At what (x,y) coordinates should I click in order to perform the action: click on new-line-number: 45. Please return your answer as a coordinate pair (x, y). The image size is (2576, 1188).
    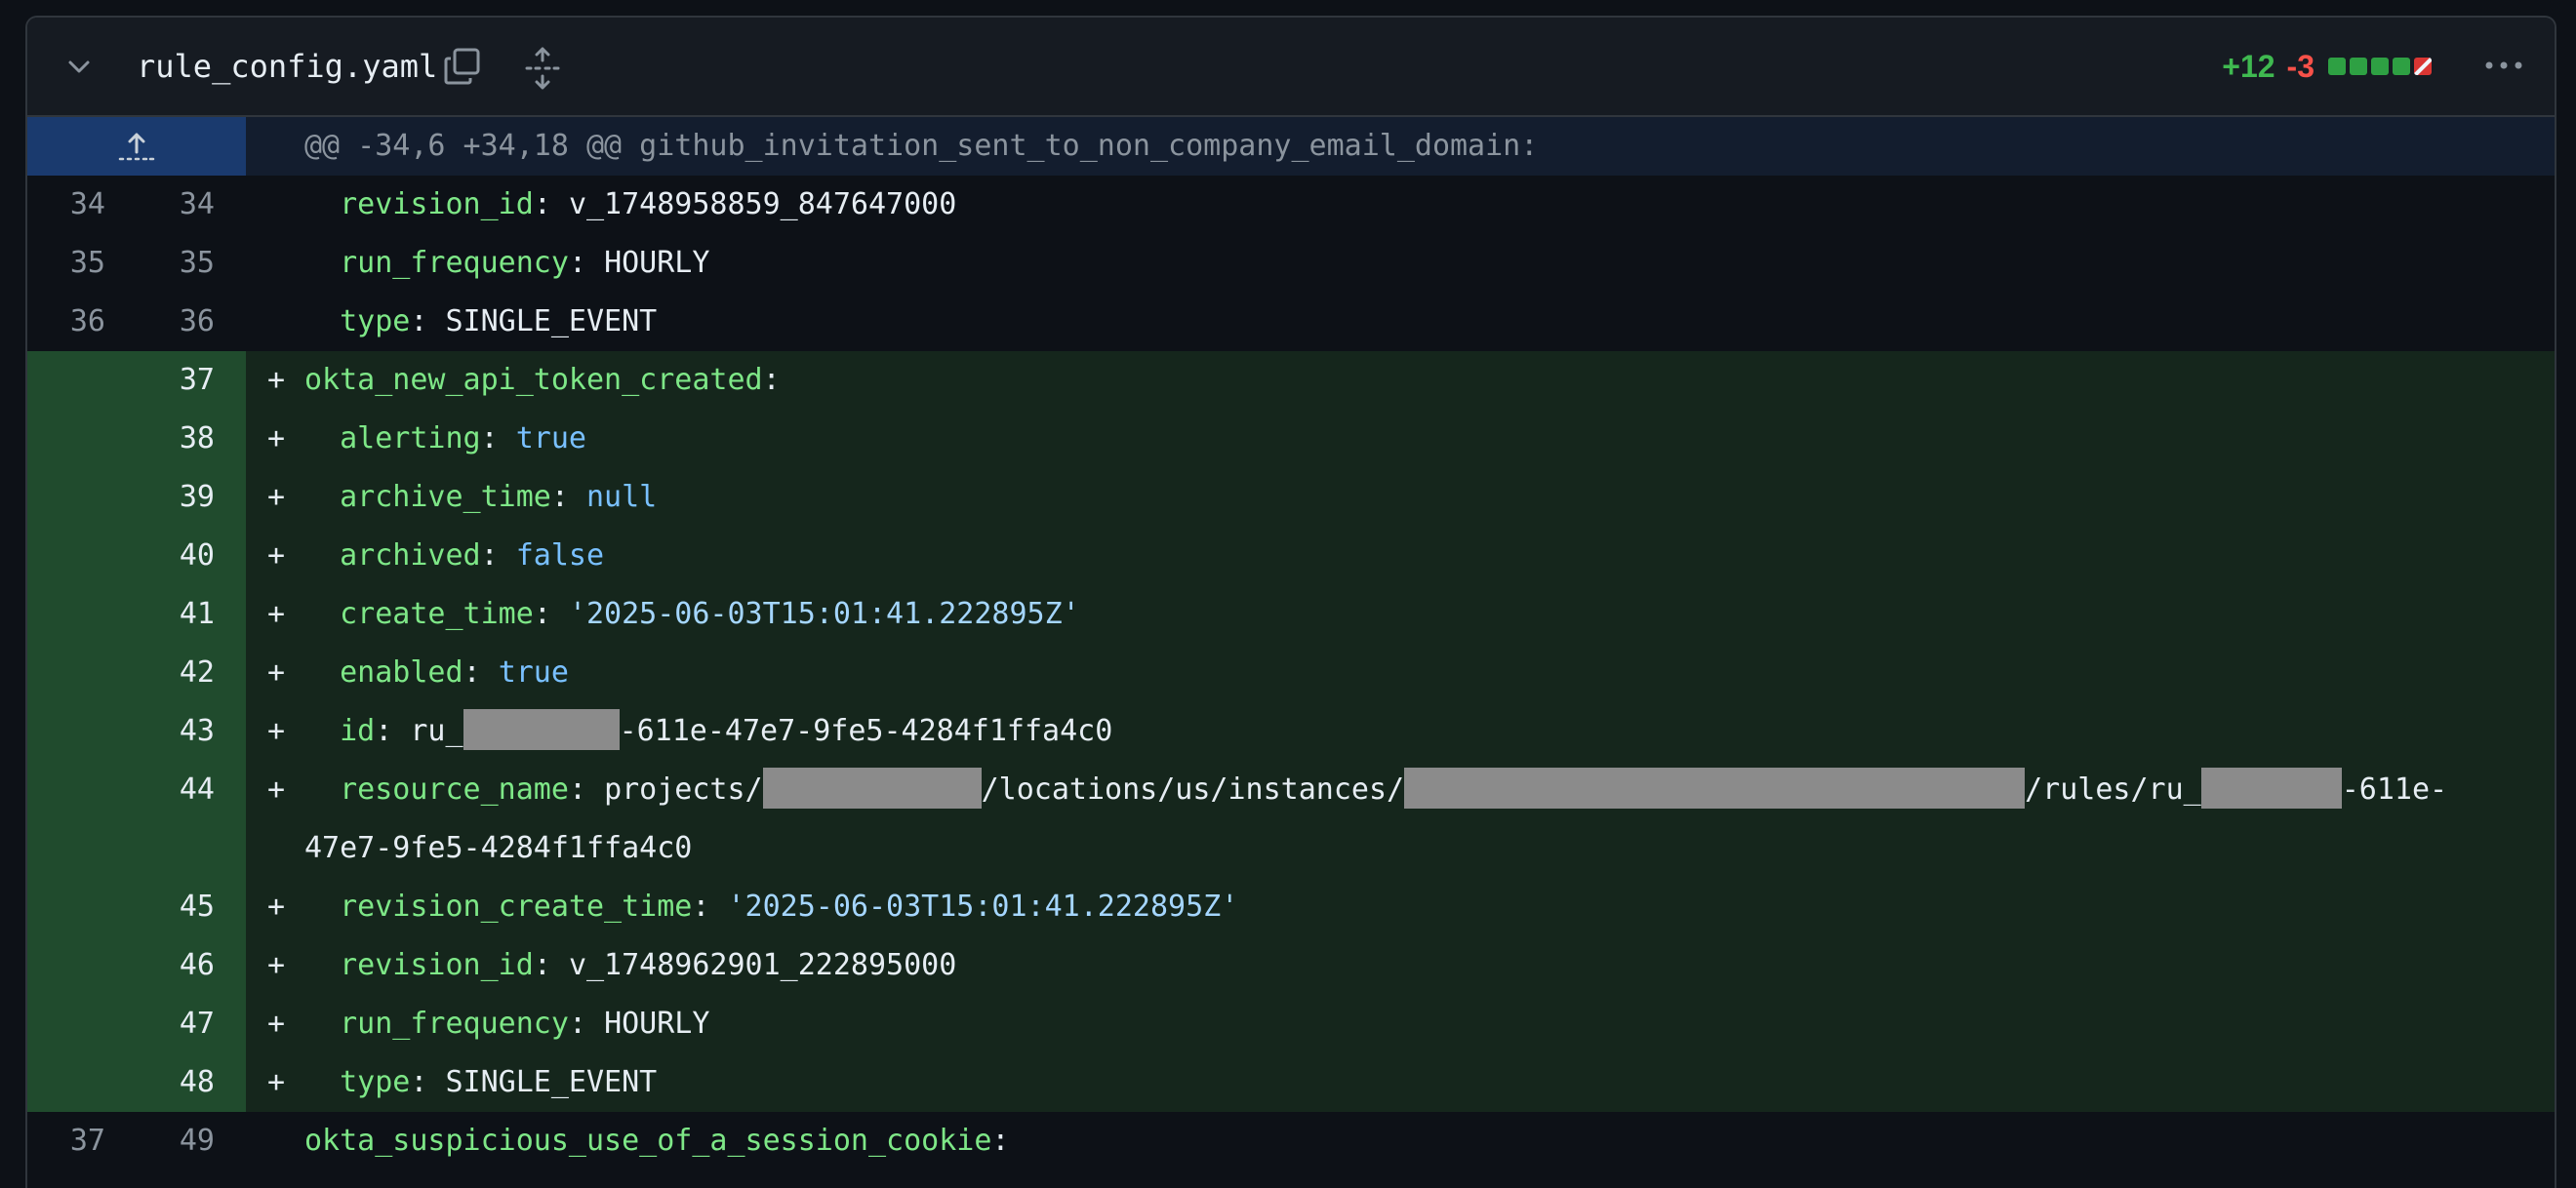
    Looking at the image, I should click on (185, 907).